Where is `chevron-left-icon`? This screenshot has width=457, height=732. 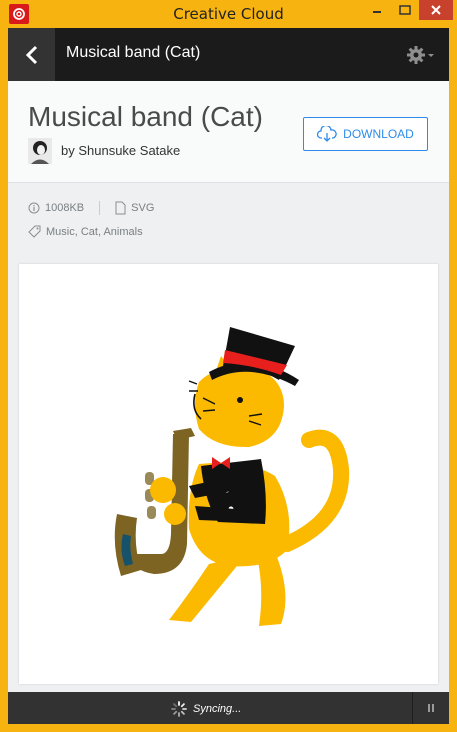 chevron-left-icon is located at coordinates (31, 54).